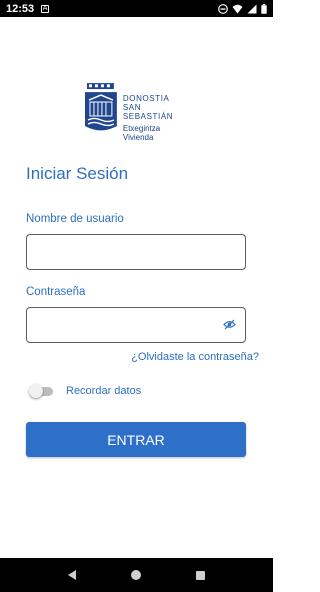 This screenshot has width=320, height=592. What do you see at coordinates (136, 439) in the screenshot?
I see `login-button: ENTRAR` at bounding box center [136, 439].